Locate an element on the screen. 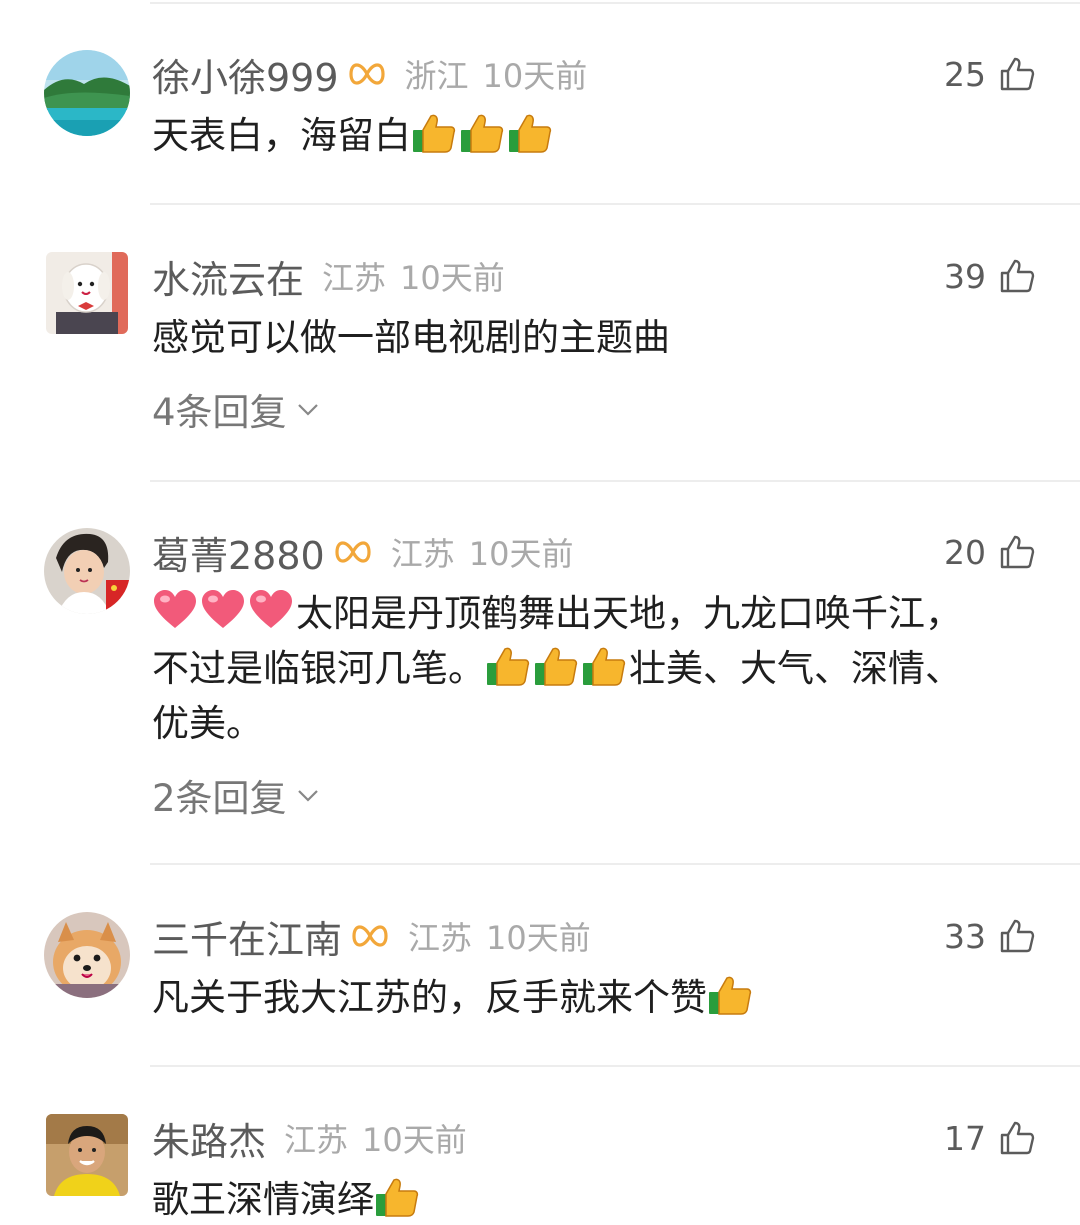 Image resolution: width=1080 pixels, height=1225 pixels. username: 徐小徐999 is located at coordinates (245, 74).